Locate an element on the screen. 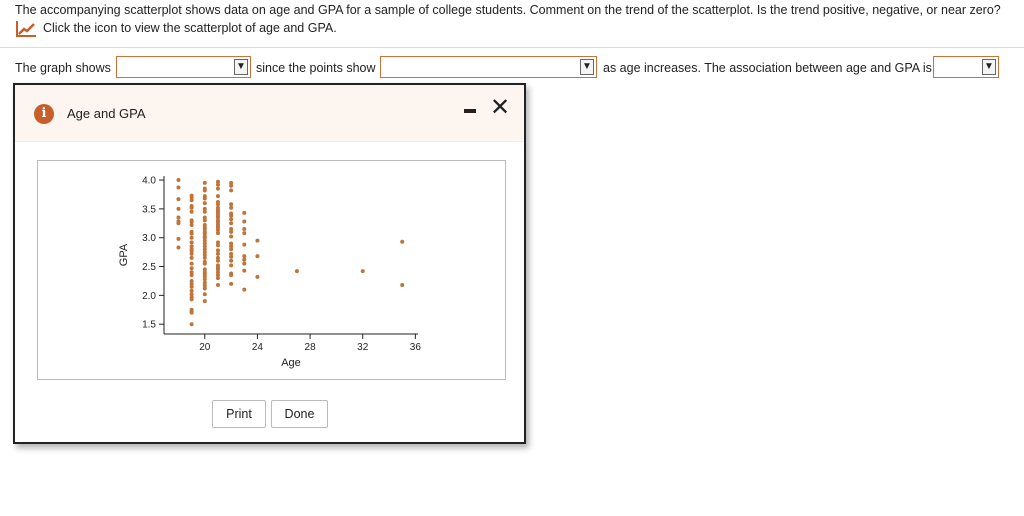 The width and height of the screenshot is (1024, 516). x-tick-label: 20 is located at coordinates (205, 347).